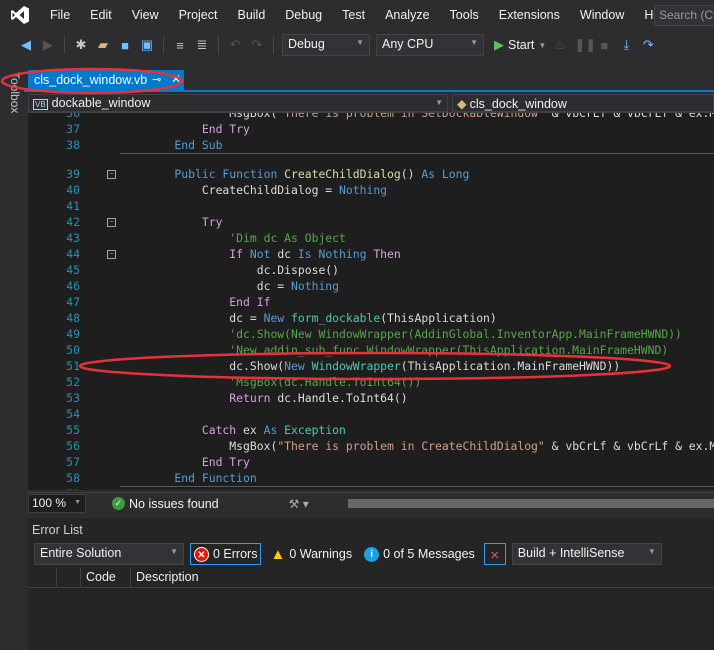 The height and width of the screenshot is (650, 714). What do you see at coordinates (273, 254) in the screenshot?
I see `code-line: If Not dc Is Nothing Then` at bounding box center [273, 254].